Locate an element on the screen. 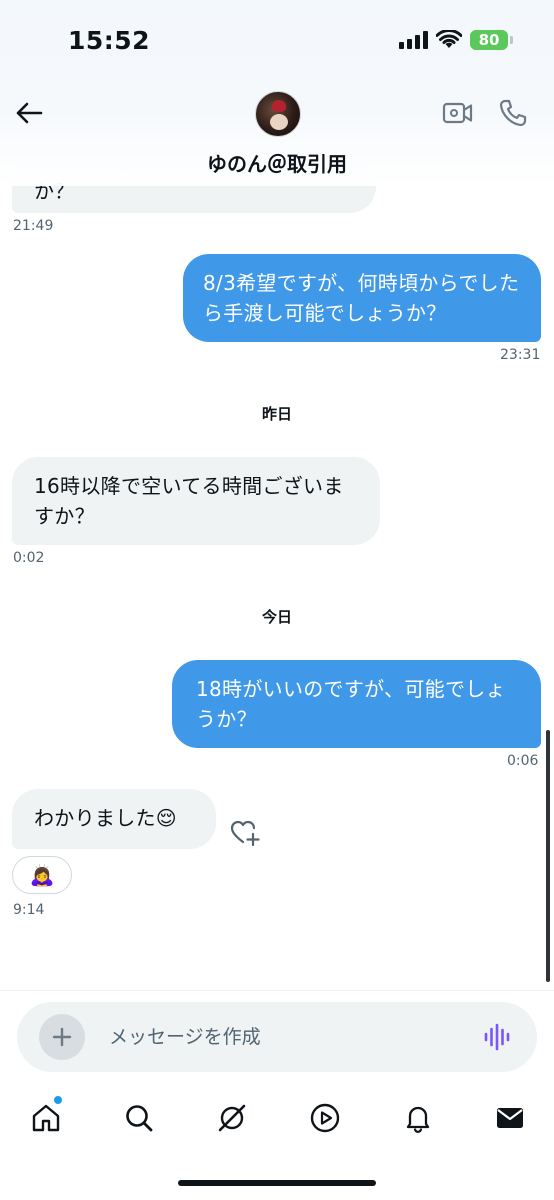  message-text: 18時がいいのですが、可能でしょうか？ is located at coordinates (351, 704).